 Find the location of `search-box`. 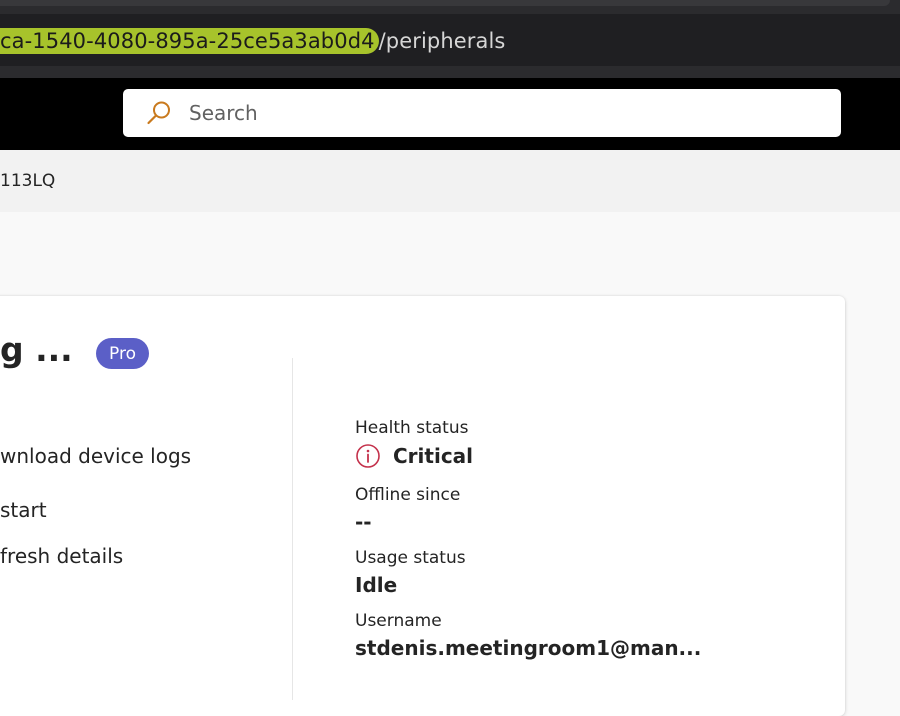

search-box is located at coordinates (482, 113).